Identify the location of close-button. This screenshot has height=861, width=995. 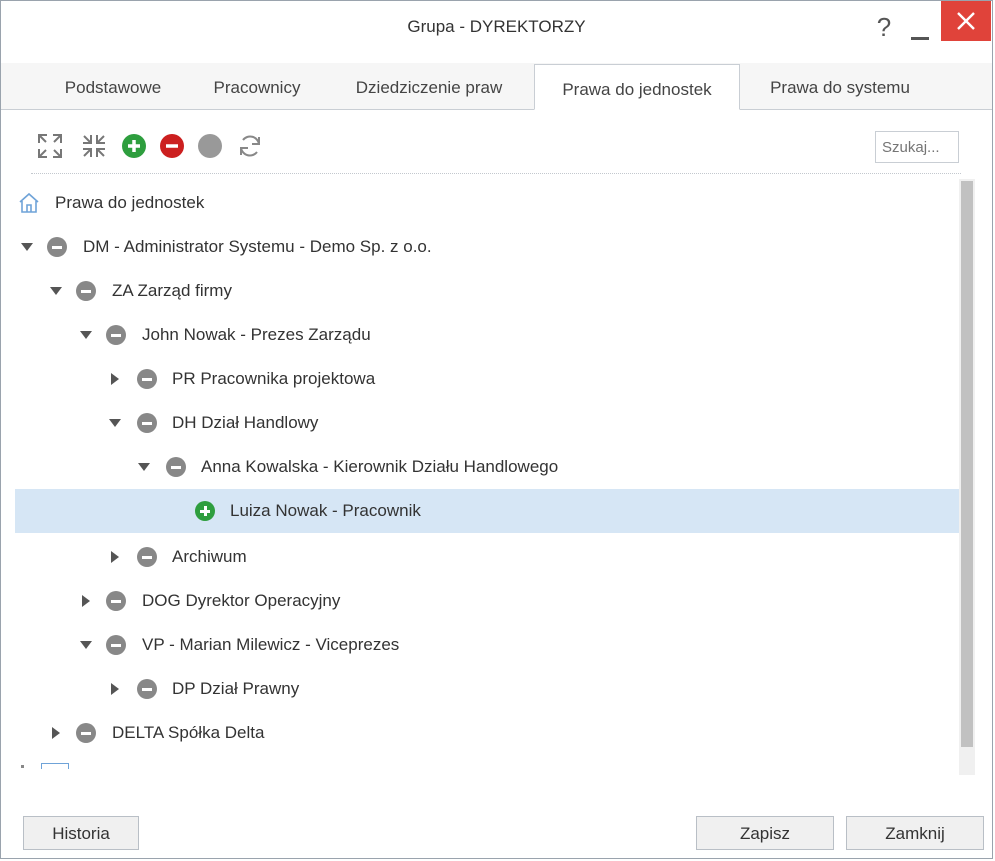
(966, 21).